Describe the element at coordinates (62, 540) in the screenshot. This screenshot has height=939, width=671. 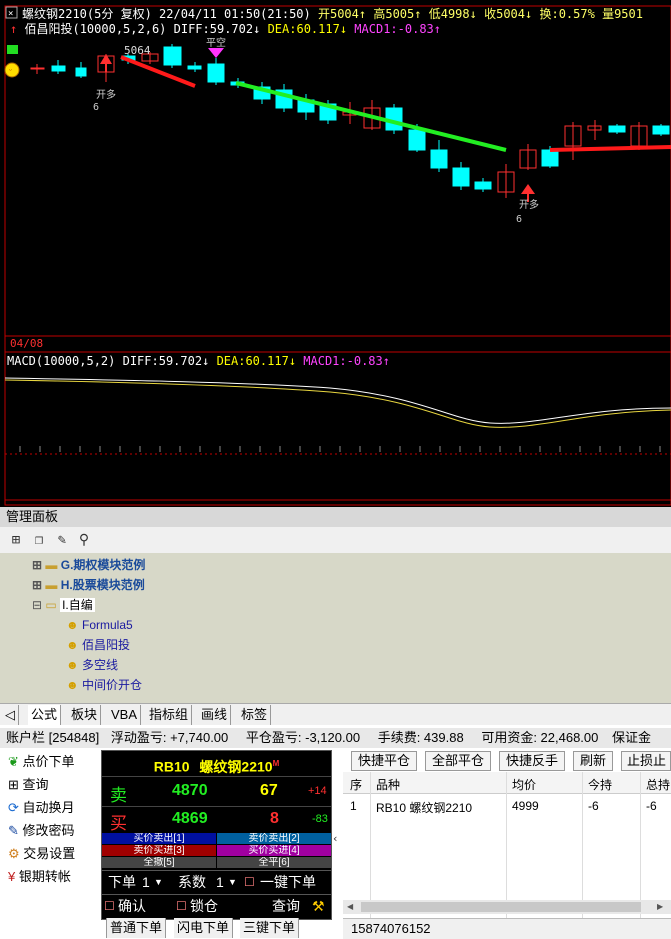
I see `edit-icon: ✎` at that location.